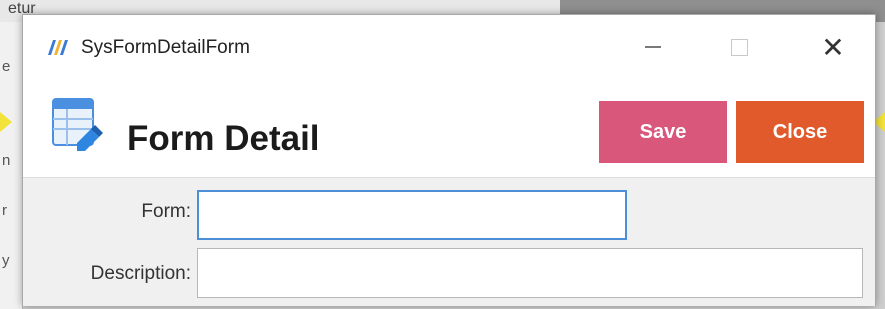  Describe the element at coordinates (4, 210) in the screenshot. I see `background-edge-letter: r` at that location.